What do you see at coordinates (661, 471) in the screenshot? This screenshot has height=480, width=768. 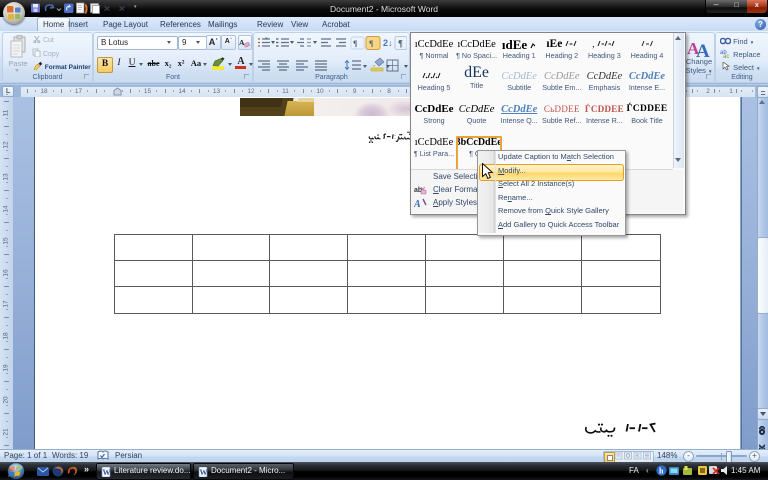 I see `svg-text: h` at bounding box center [661, 471].